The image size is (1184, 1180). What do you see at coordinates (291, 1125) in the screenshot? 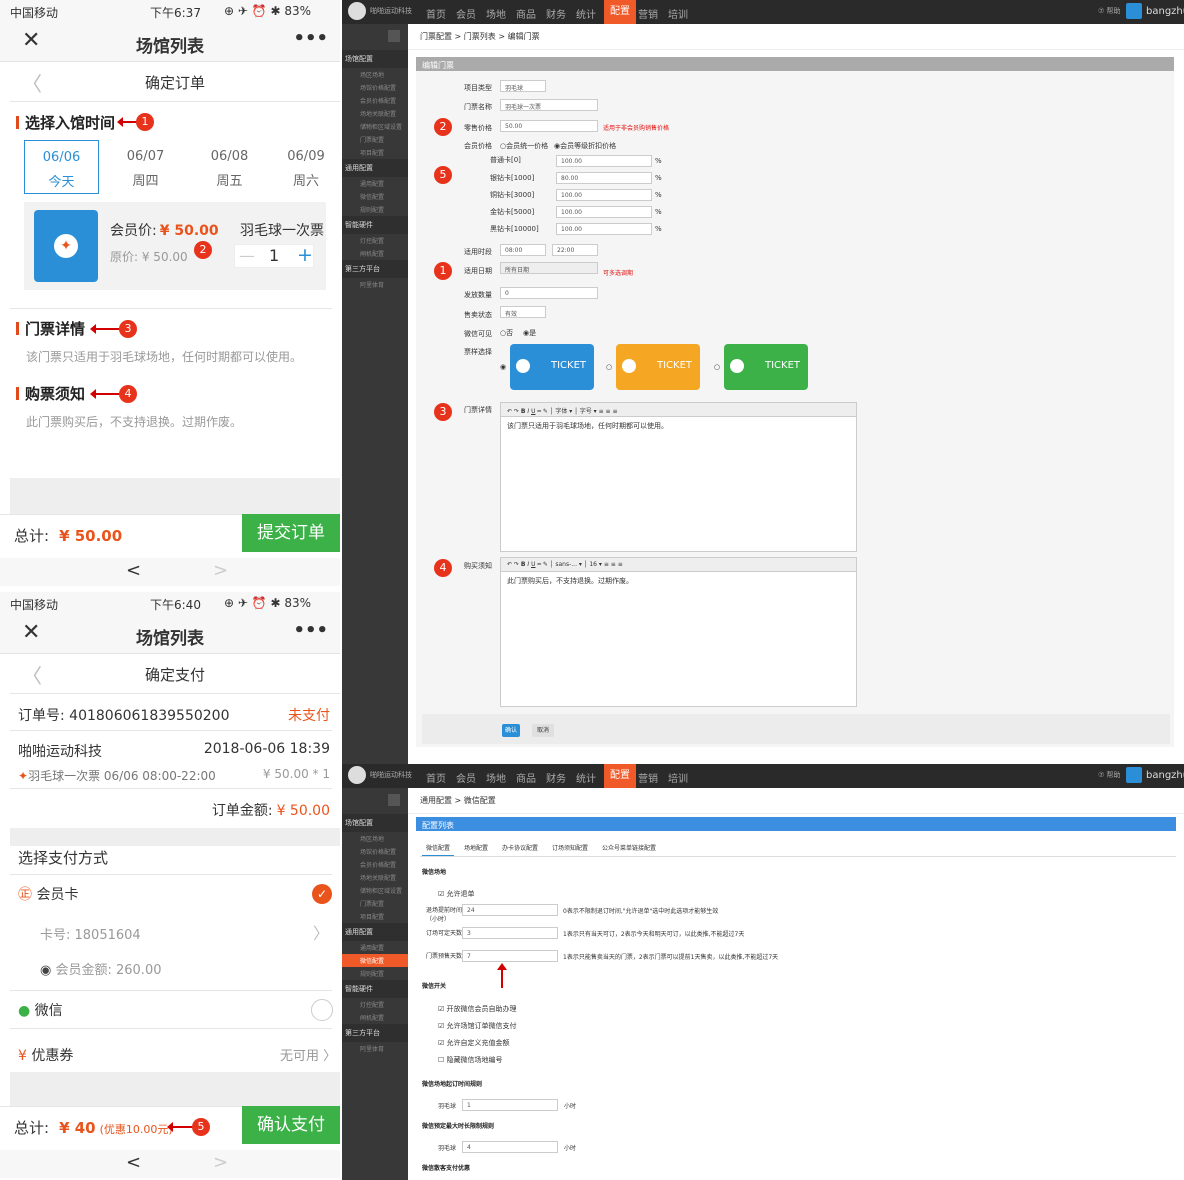
I see `confirm-pay-button: 确认支付` at bounding box center [291, 1125].